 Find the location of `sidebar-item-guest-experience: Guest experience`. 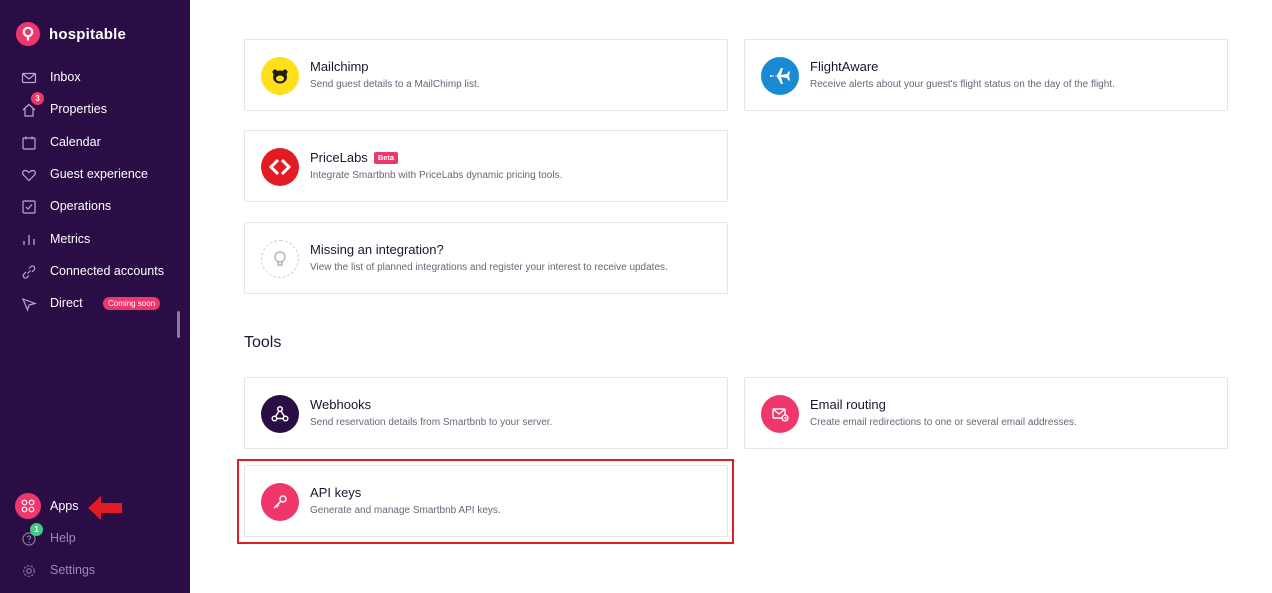

sidebar-item-guest-experience: Guest experience is located at coordinates (95, 174).